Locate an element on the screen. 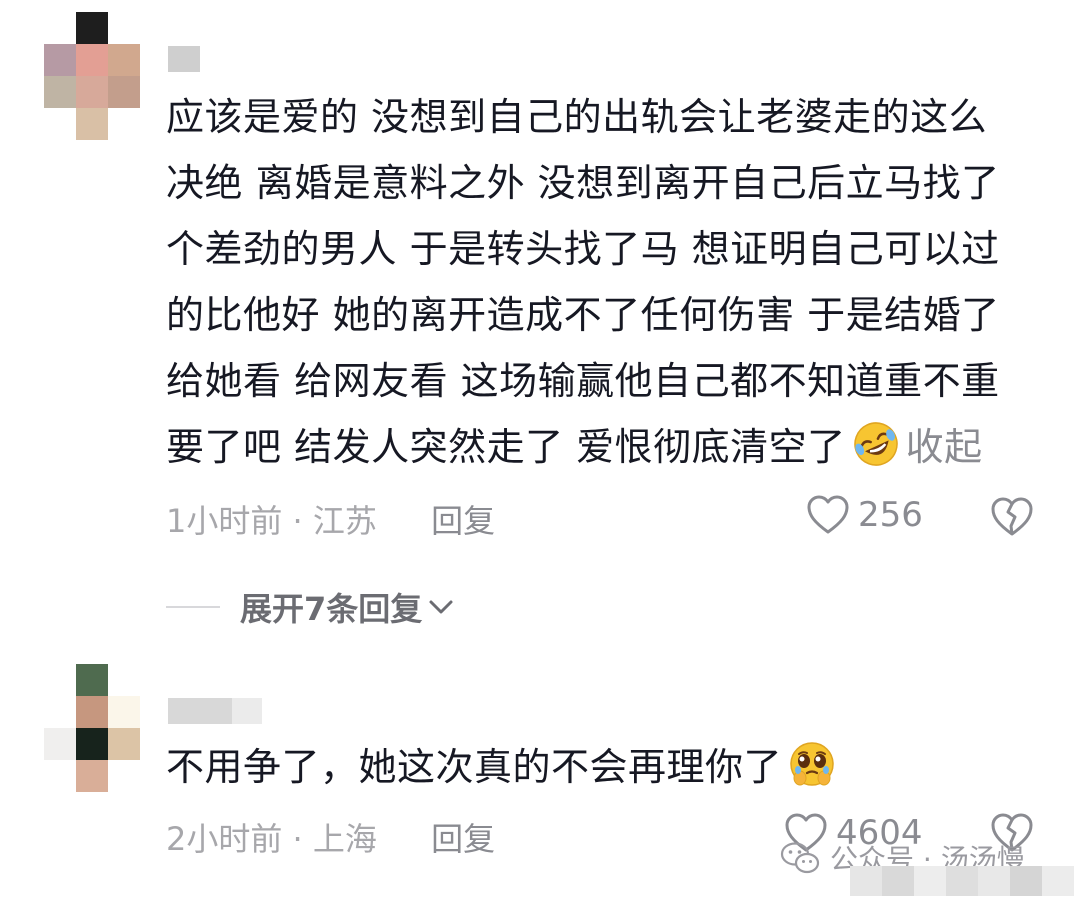  expand-replies-button: 展开7条回复 is located at coordinates (310, 607).